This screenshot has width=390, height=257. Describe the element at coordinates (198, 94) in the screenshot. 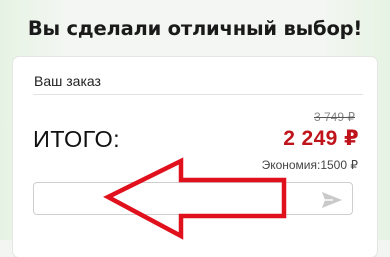

I see `divider` at that location.